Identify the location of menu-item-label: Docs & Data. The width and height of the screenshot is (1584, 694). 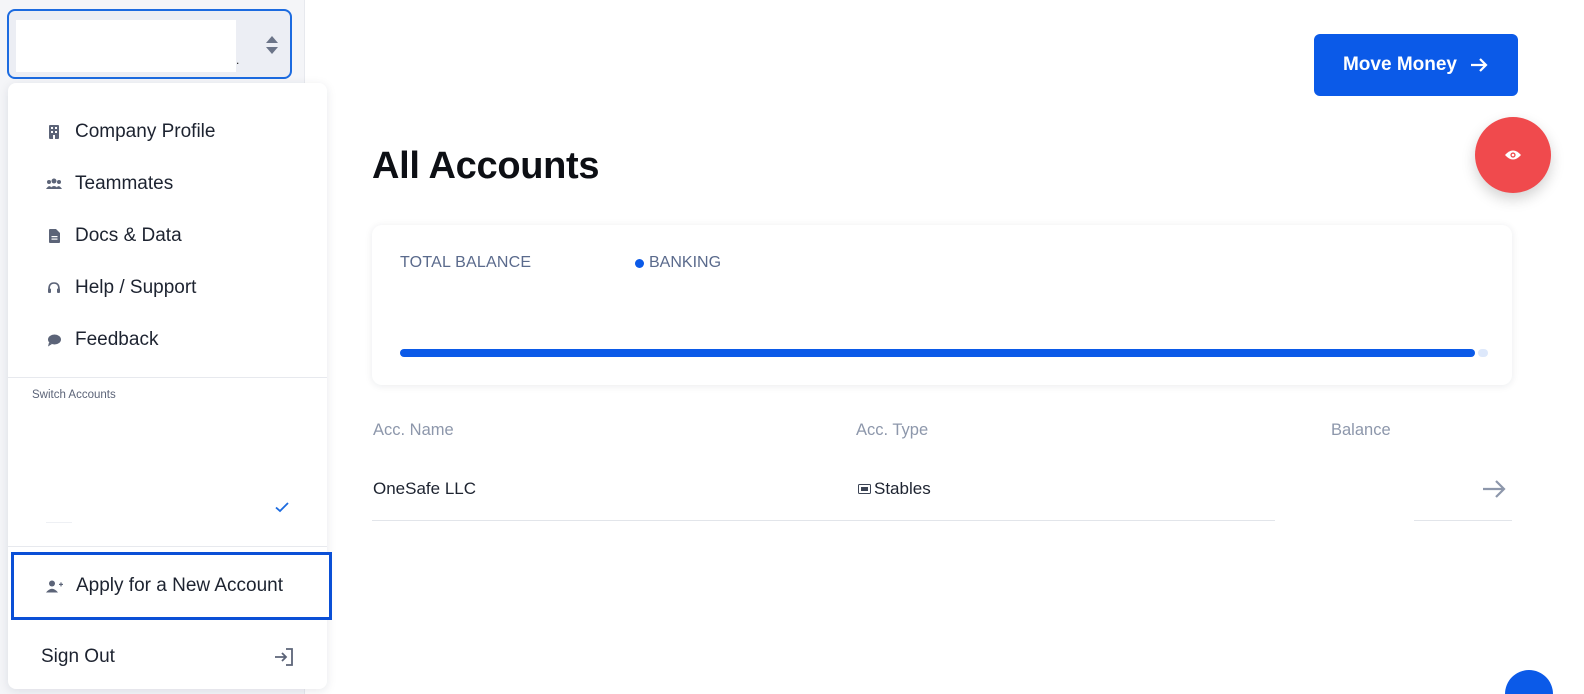
(128, 235).